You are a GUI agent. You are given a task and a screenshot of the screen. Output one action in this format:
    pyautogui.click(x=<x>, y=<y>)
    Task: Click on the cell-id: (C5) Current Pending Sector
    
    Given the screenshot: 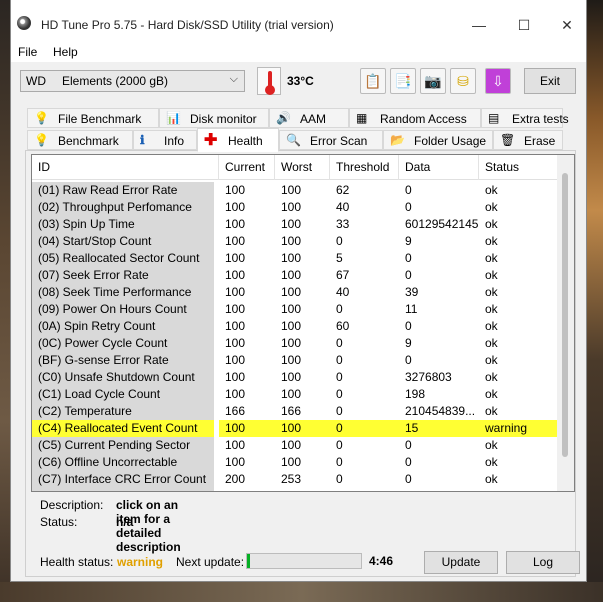 What is the action you would take?
    pyautogui.click(x=123, y=445)
    